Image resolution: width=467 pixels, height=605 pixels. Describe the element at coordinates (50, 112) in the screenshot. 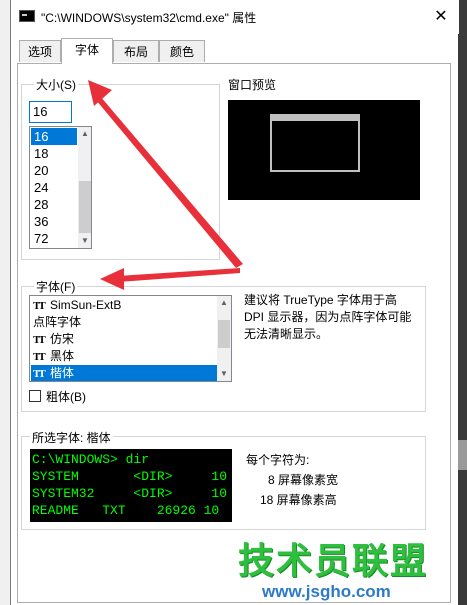

I see `size-input: 16` at that location.